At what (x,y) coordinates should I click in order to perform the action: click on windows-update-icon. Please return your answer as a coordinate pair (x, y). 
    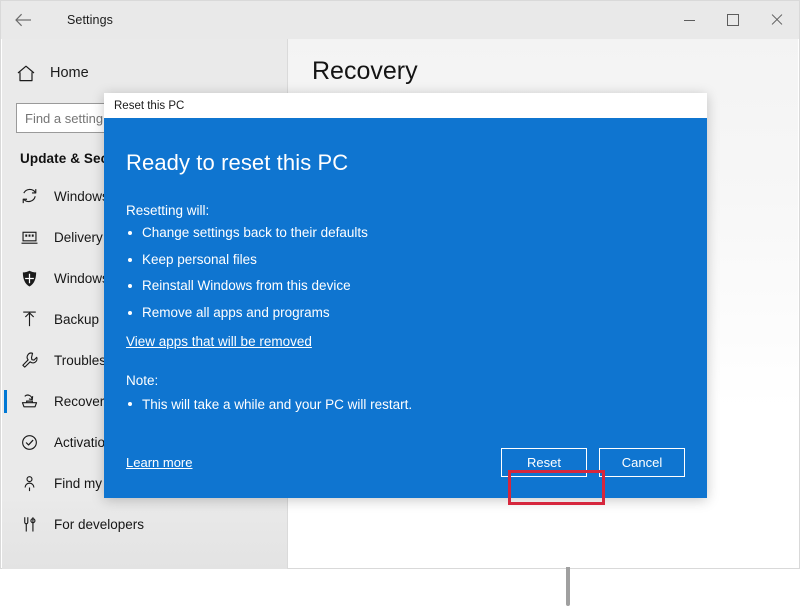
    Looking at the image, I should click on (37, 196).